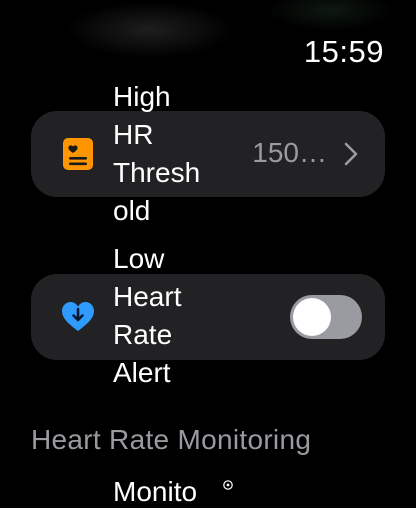  I want to click on high-hr-threshold-label: High HR Thresh old, so click(157, 153).